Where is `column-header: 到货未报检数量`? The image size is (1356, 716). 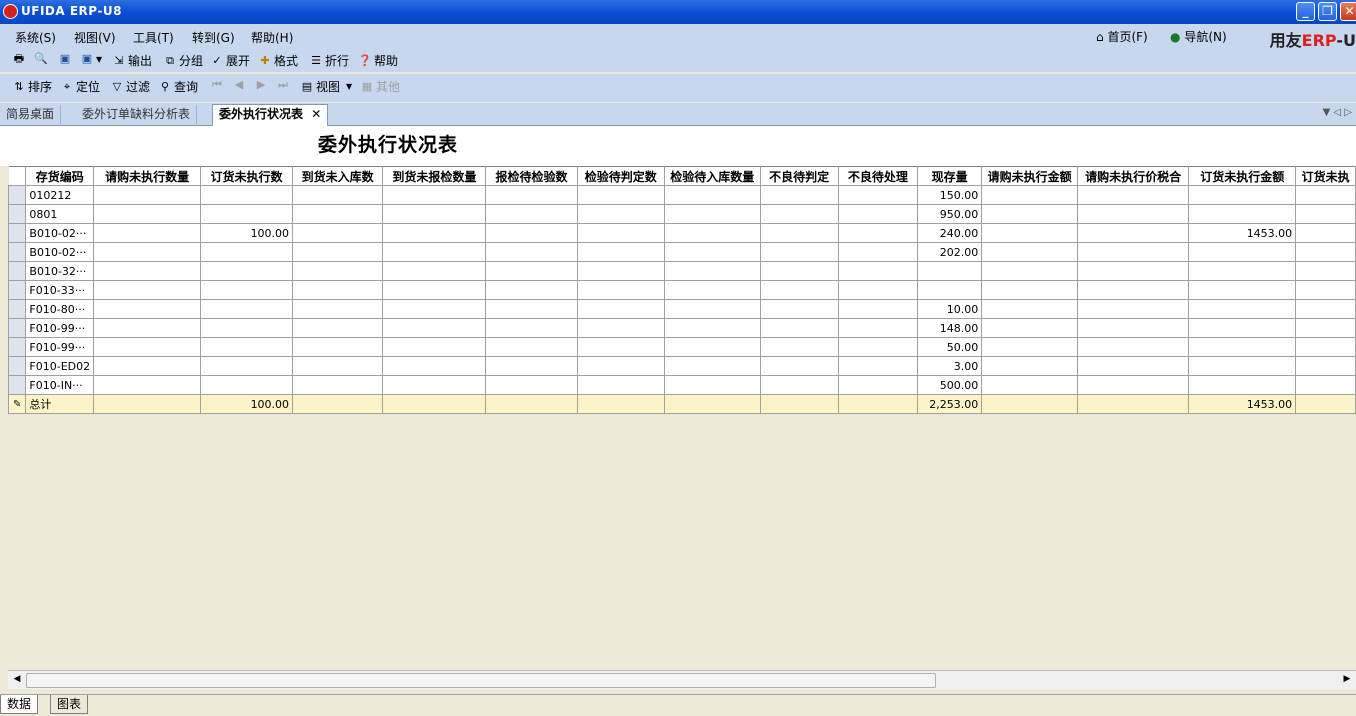
column-header: 到货未报检数量 is located at coordinates (434, 176).